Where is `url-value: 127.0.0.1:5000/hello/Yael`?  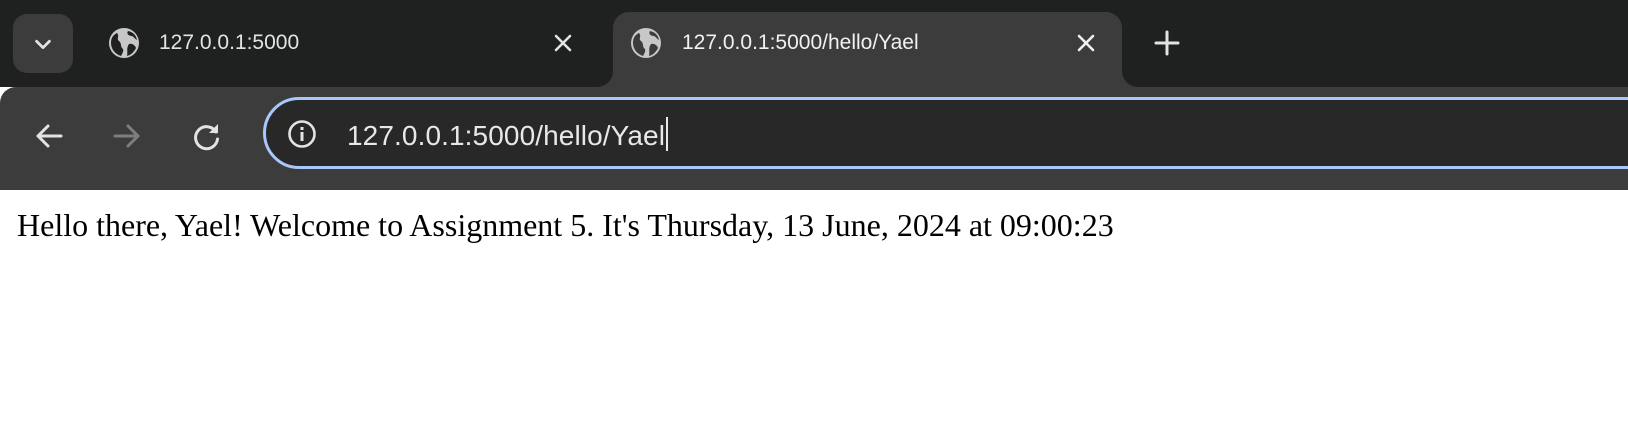
url-value: 127.0.0.1:5000/hello/Yael is located at coordinates (506, 135).